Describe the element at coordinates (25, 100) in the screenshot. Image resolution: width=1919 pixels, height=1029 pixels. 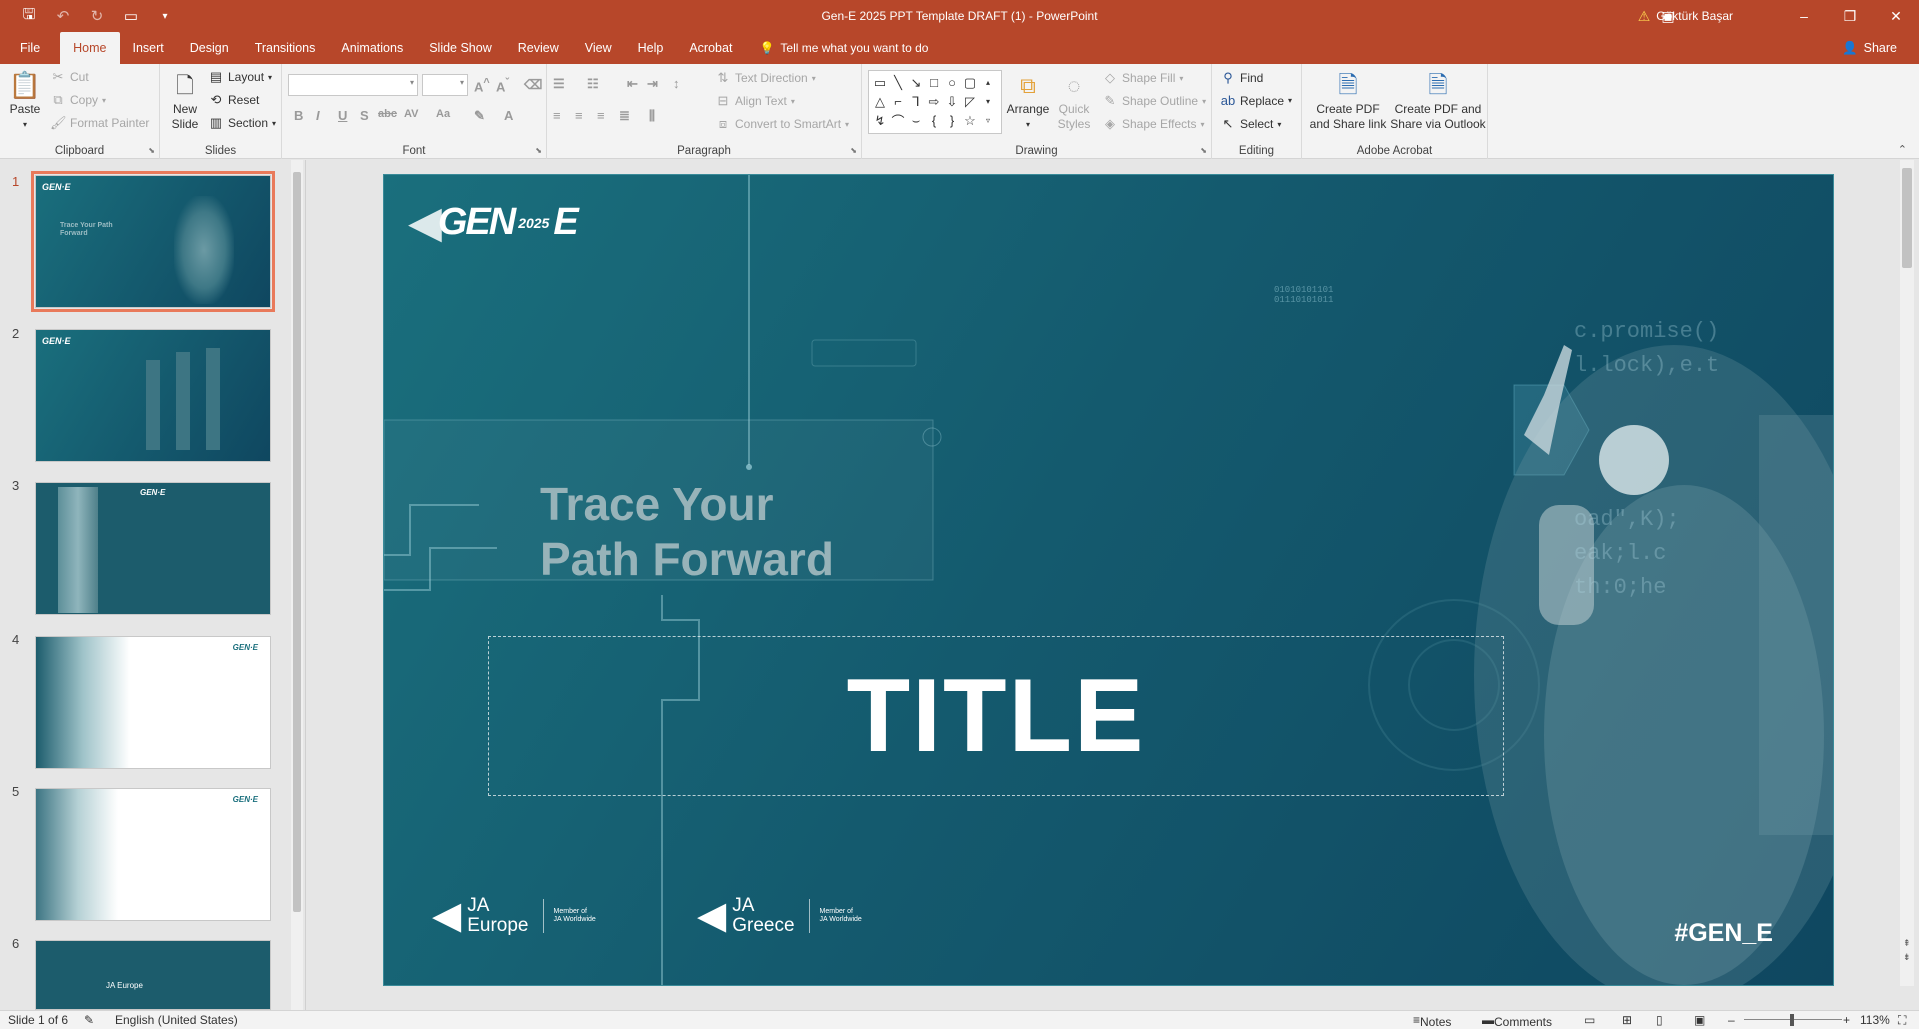
I see `paste-button: 📋 Paste ▾` at that location.